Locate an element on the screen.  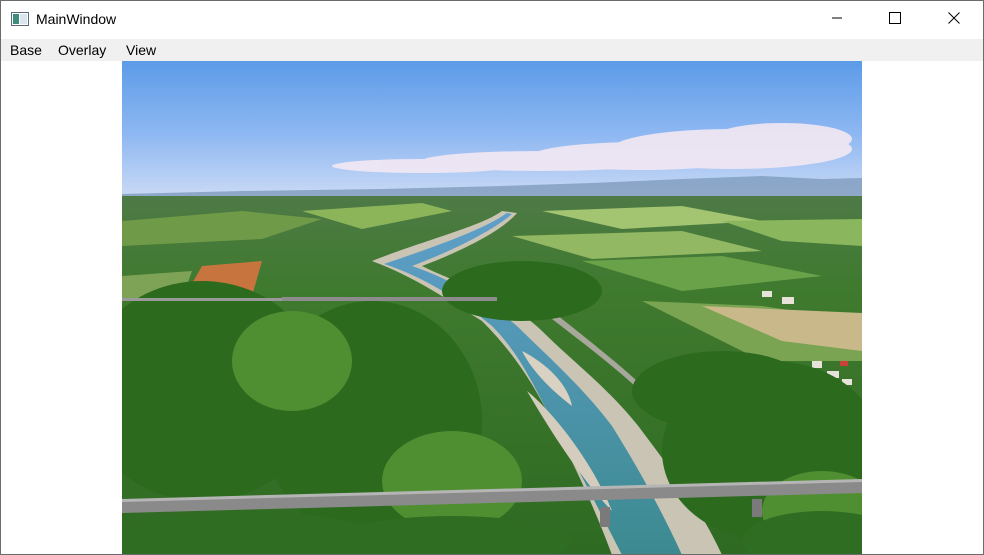
close-button is located at coordinates (954, 19).